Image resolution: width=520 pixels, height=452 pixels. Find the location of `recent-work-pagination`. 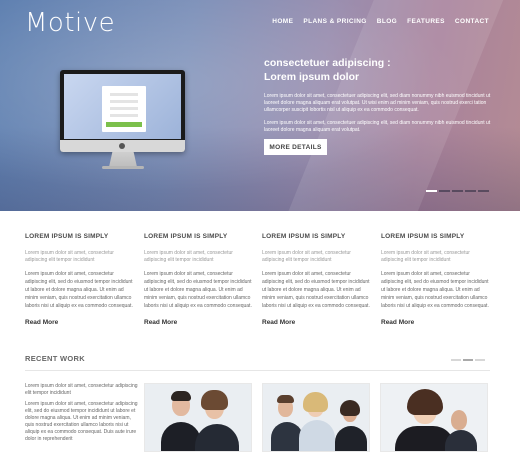

recent-work-pagination is located at coordinates (468, 360).